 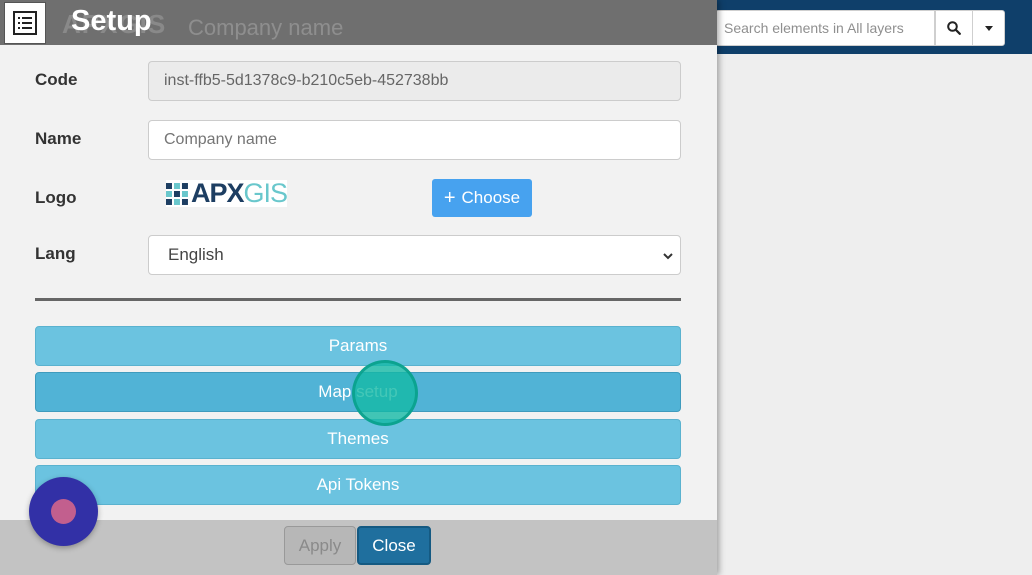 I want to click on lang-selected-value: English, so click(x=196, y=254).